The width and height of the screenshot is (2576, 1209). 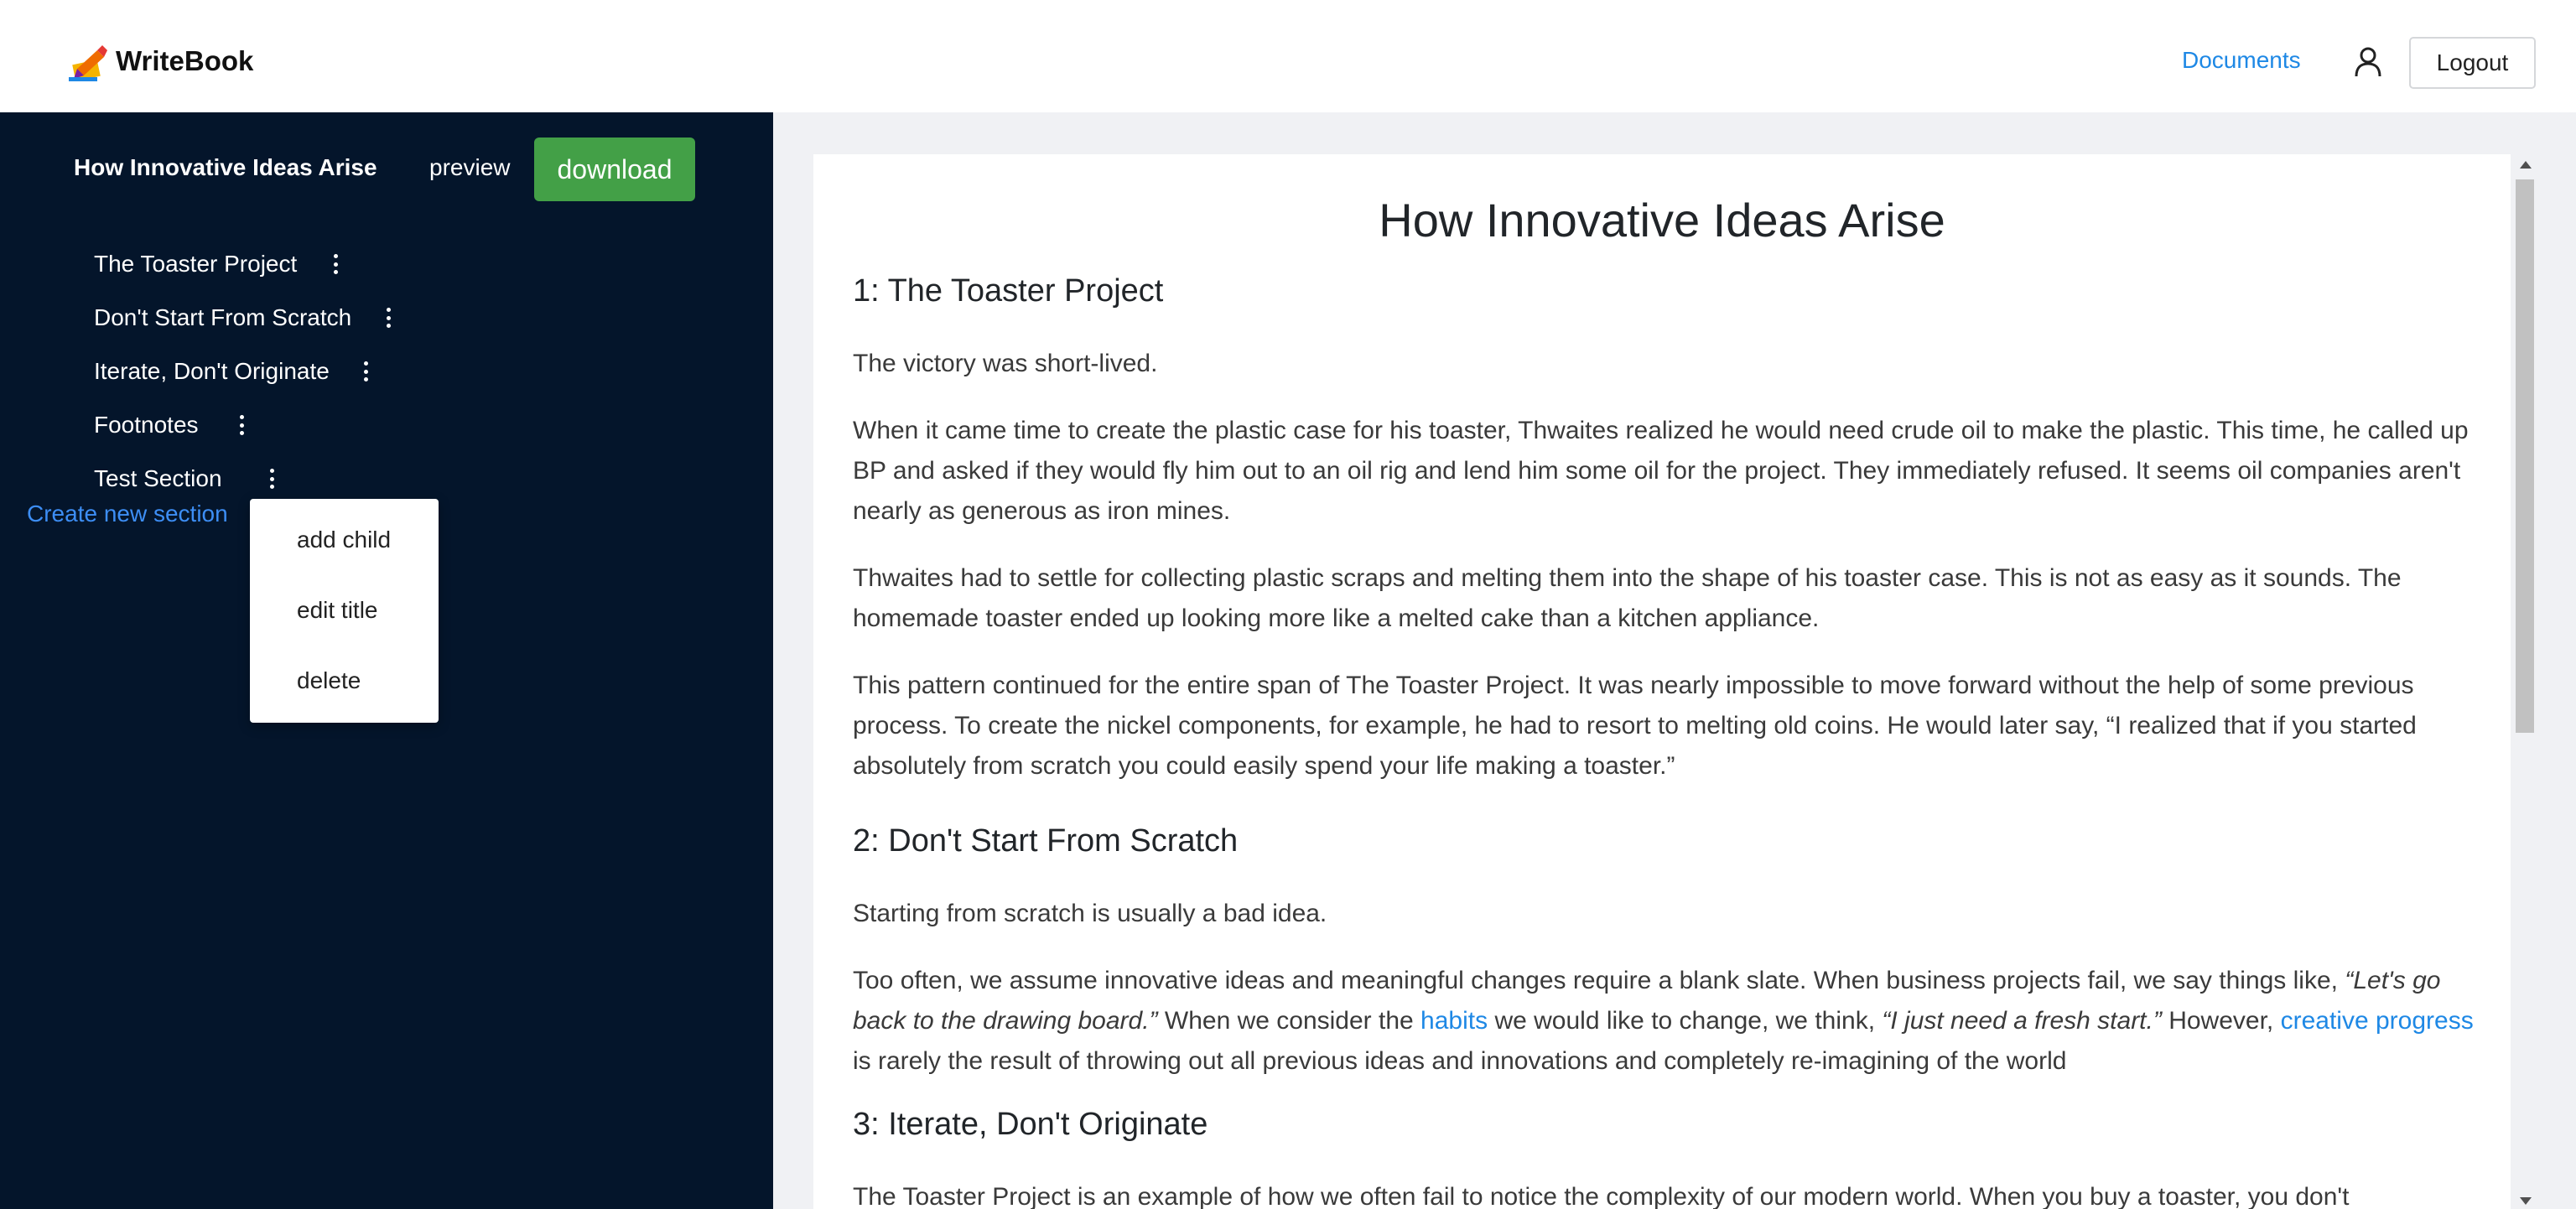 What do you see at coordinates (1685, 1021) in the screenshot?
I see `text-run: we would like to change, we think,` at bounding box center [1685, 1021].